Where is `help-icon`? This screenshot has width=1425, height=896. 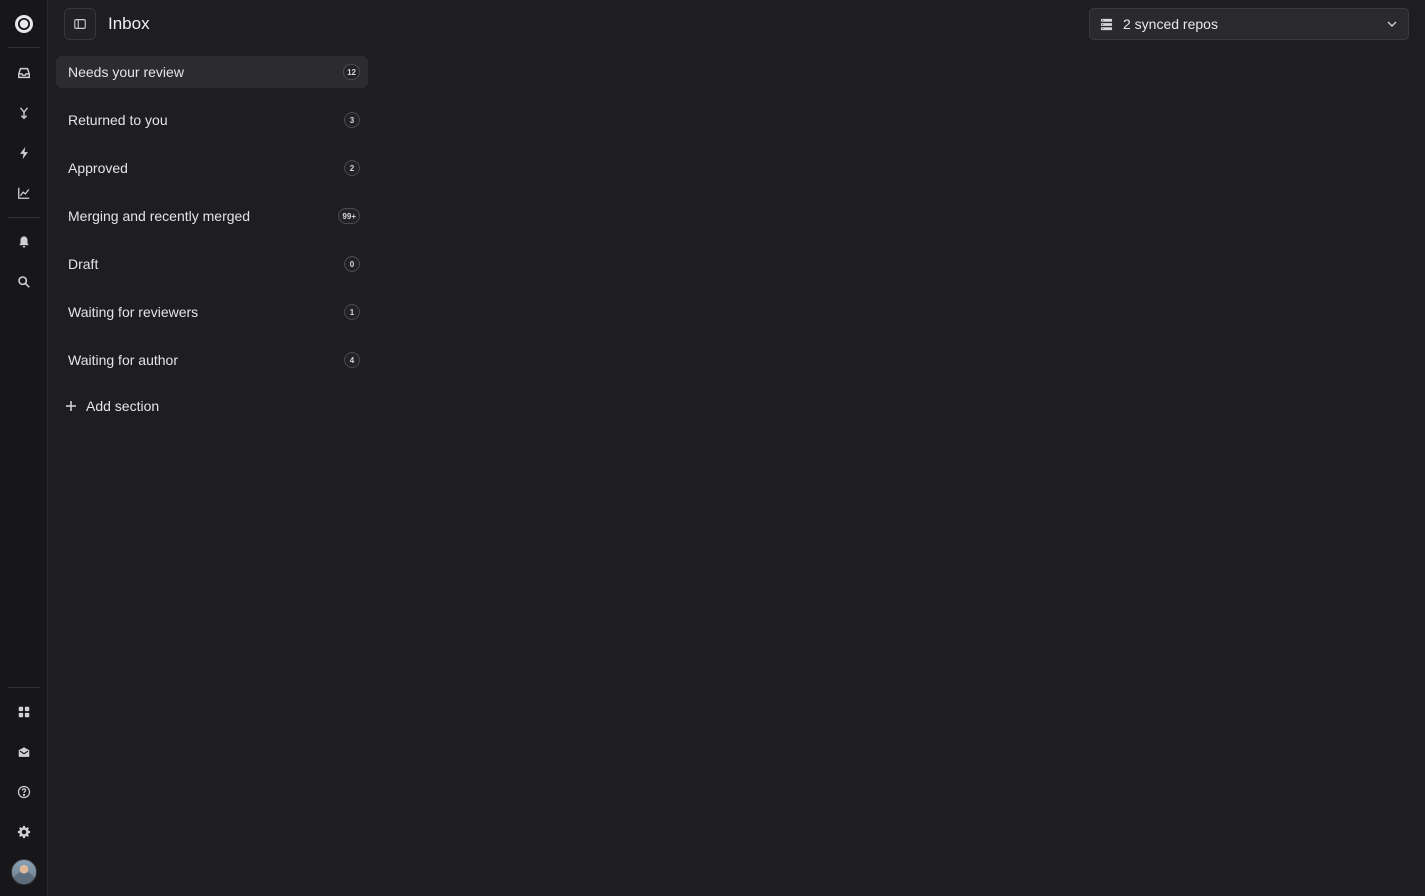
help-icon is located at coordinates (24, 792).